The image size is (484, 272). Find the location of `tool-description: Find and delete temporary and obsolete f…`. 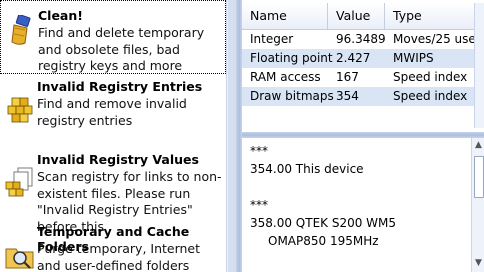

tool-description: Find and delete temporary and obsolete f… is located at coordinates (121, 49).